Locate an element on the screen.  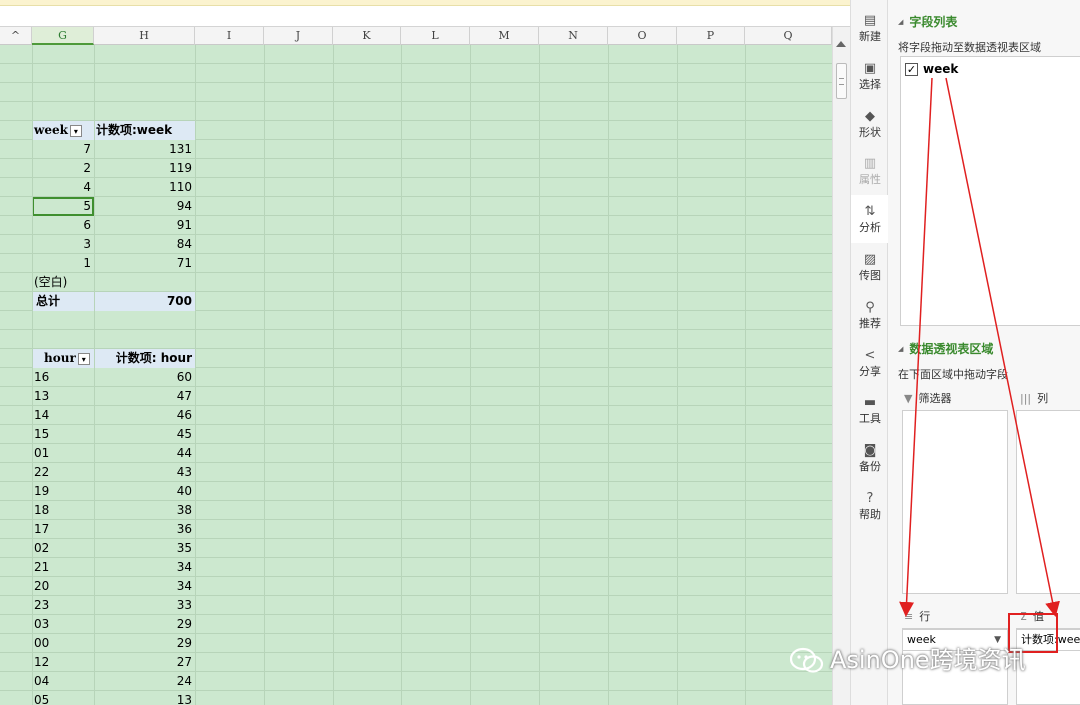
column-header-h: H is located at coordinates (144, 36).